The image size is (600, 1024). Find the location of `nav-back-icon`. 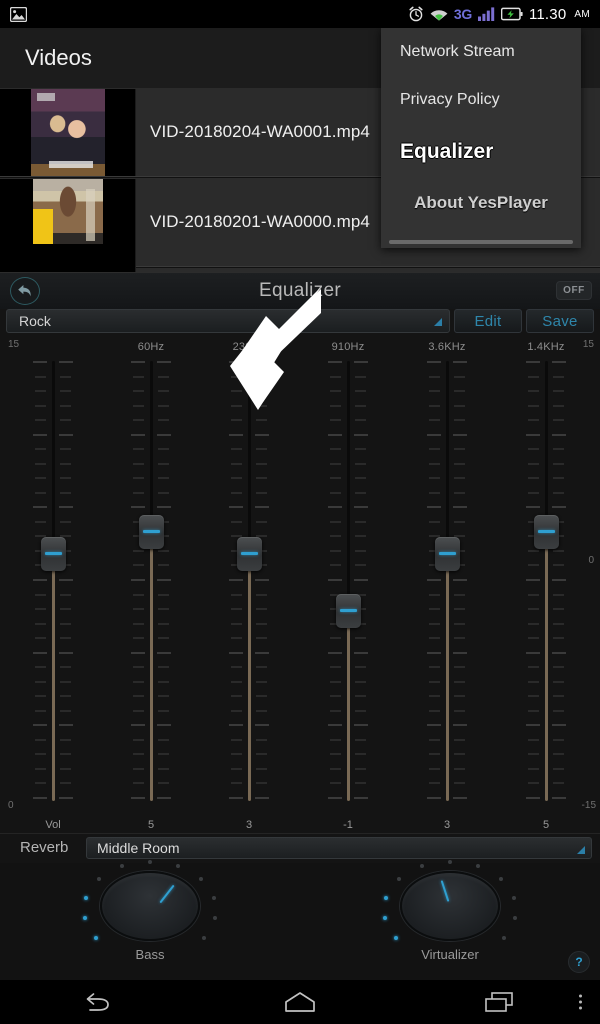

nav-back-icon is located at coordinates (100, 1002).